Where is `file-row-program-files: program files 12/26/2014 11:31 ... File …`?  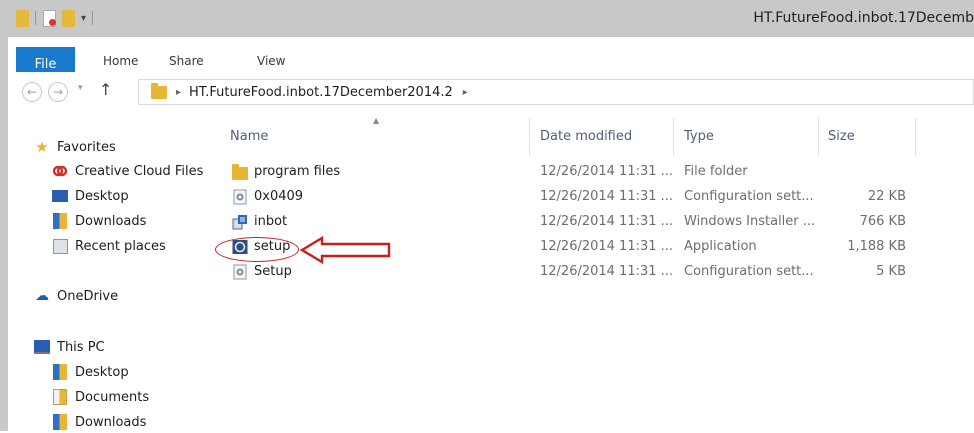
file-row-program-files: program files 12/26/2014 11:31 ... File … is located at coordinates (592, 172).